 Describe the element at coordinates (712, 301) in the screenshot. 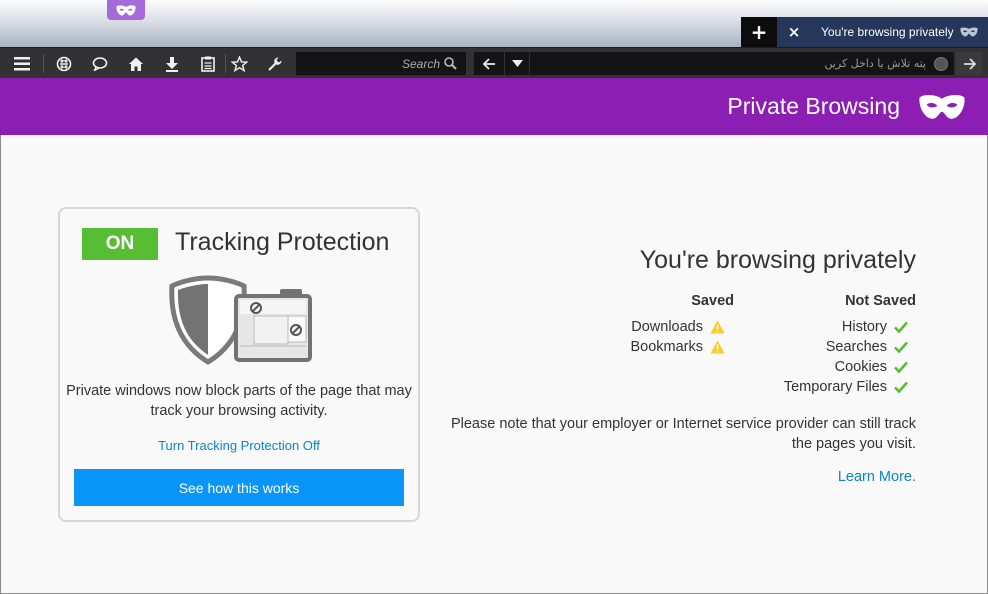

I see `saved-header: Saved` at that location.